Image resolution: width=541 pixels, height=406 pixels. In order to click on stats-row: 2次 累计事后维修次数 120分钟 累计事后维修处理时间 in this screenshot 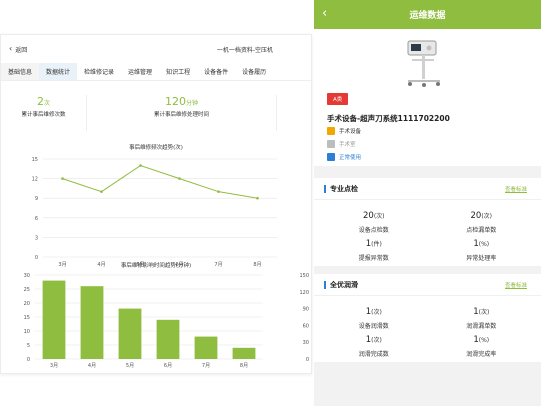, I will do `click(156, 113)`.